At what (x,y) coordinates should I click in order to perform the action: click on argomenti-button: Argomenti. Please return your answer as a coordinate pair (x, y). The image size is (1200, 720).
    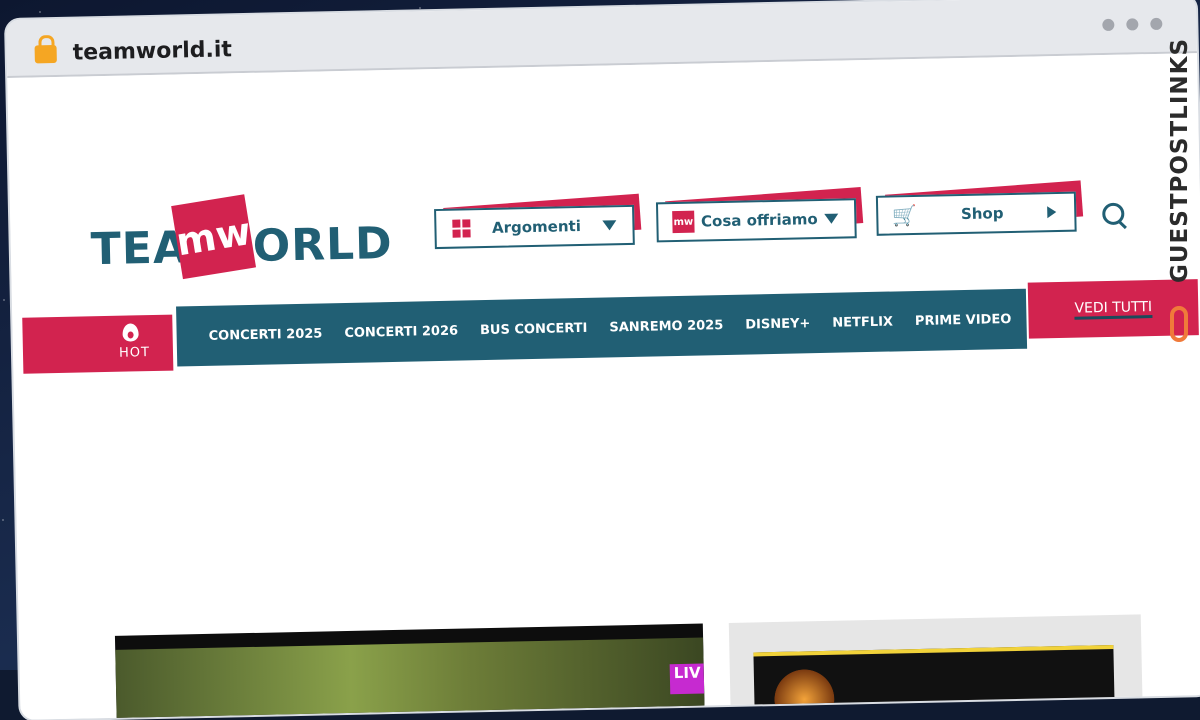
    Looking at the image, I should click on (534, 227).